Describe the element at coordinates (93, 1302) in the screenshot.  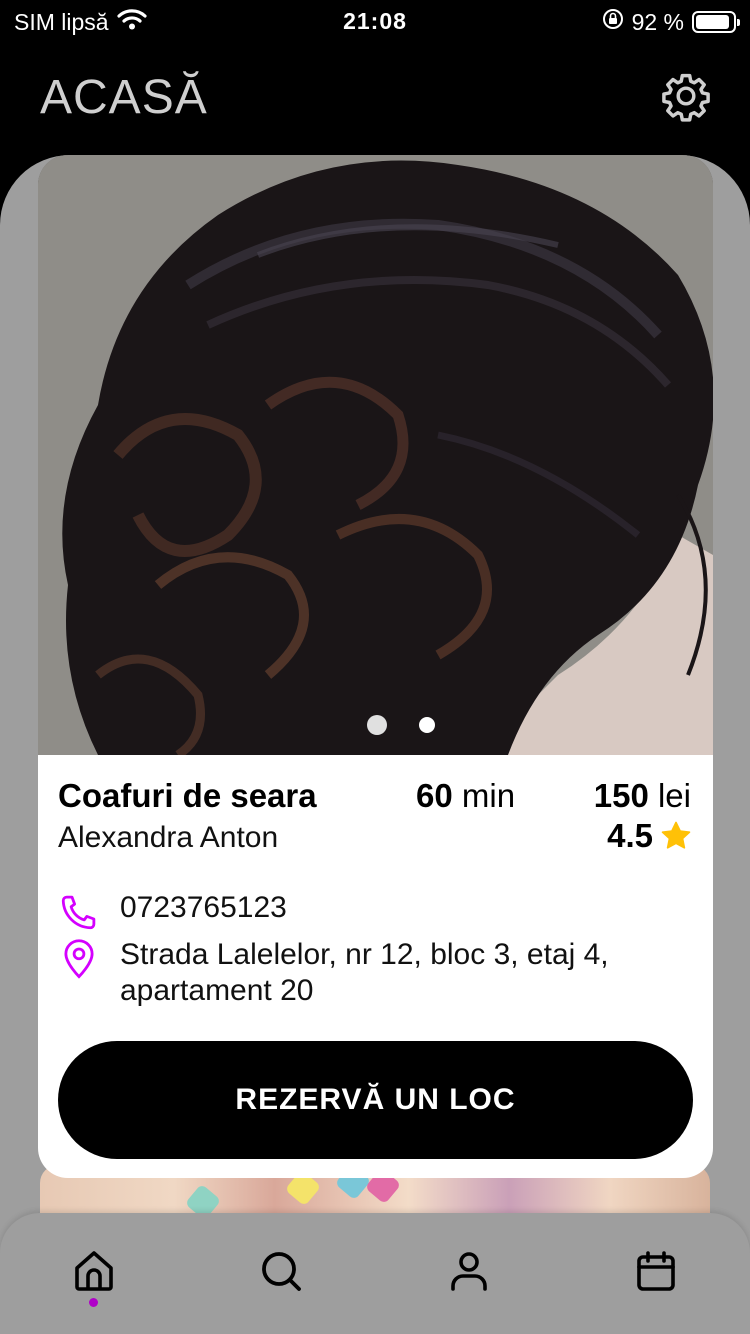
I see `active-tab-indicator` at that location.